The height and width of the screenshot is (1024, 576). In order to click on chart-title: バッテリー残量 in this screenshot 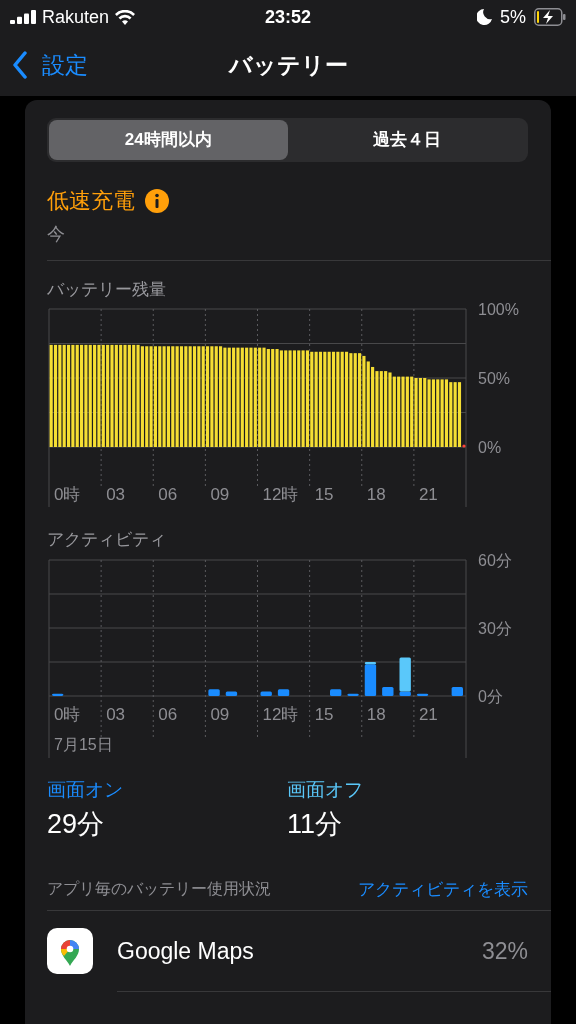, I will do `click(107, 290)`.